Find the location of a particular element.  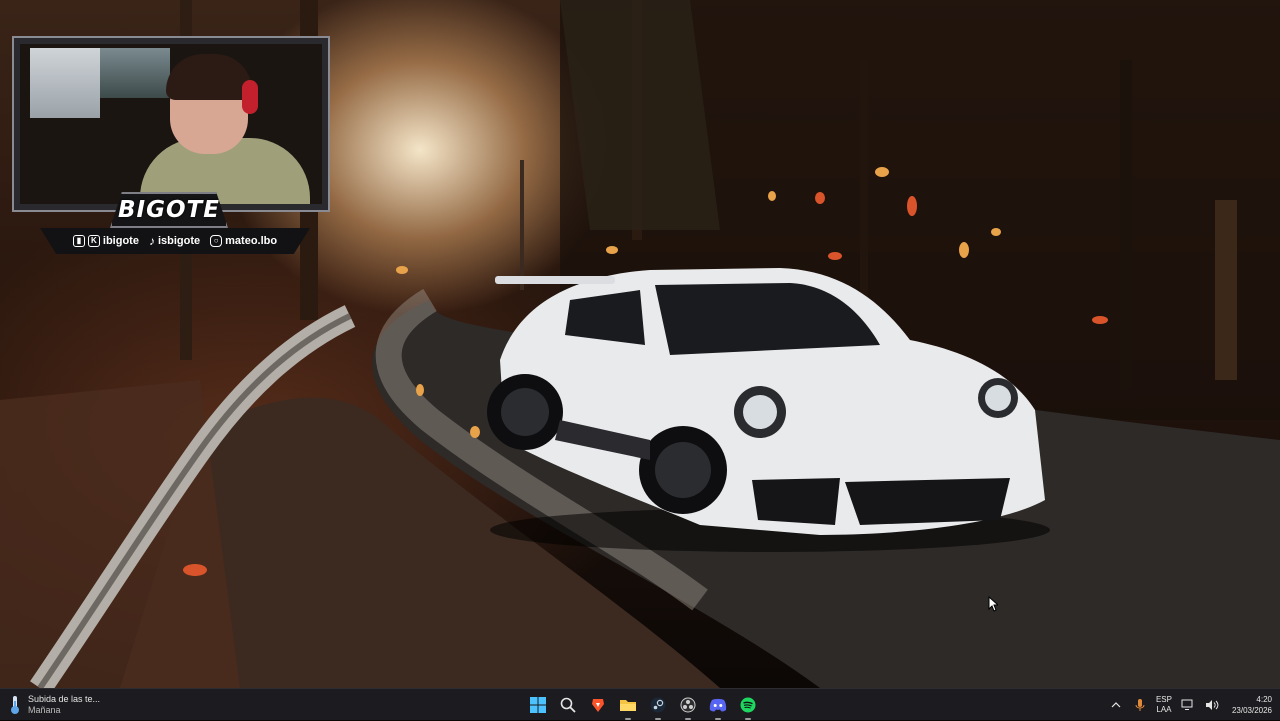

microphone-icon is located at coordinates (1140, 705).